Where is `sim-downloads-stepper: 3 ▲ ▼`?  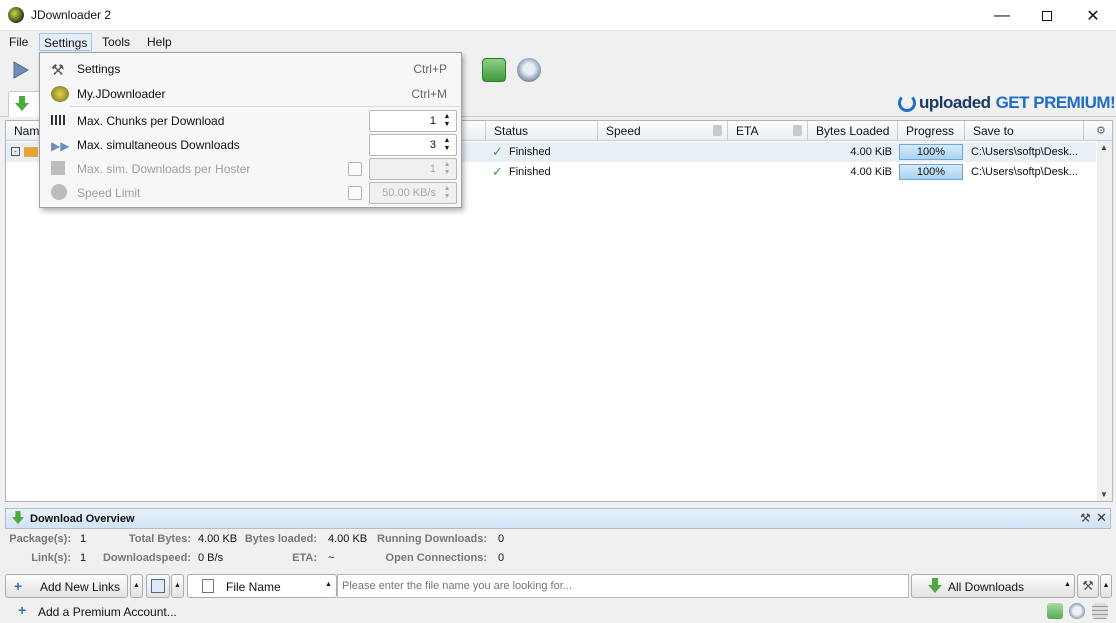 sim-downloads-stepper: 3 ▲ ▼ is located at coordinates (413, 145).